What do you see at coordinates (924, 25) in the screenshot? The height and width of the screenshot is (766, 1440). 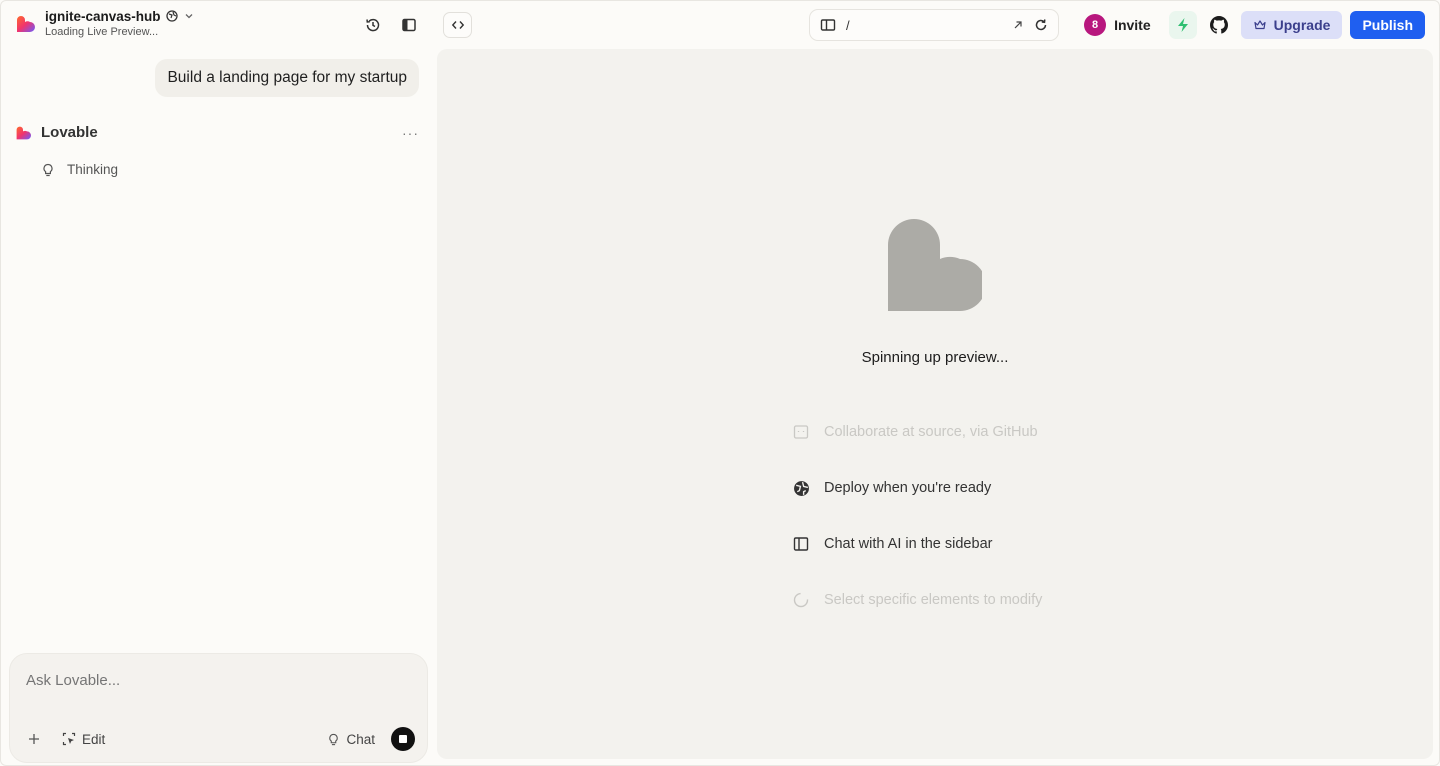 I see `url-path: /` at bounding box center [924, 25].